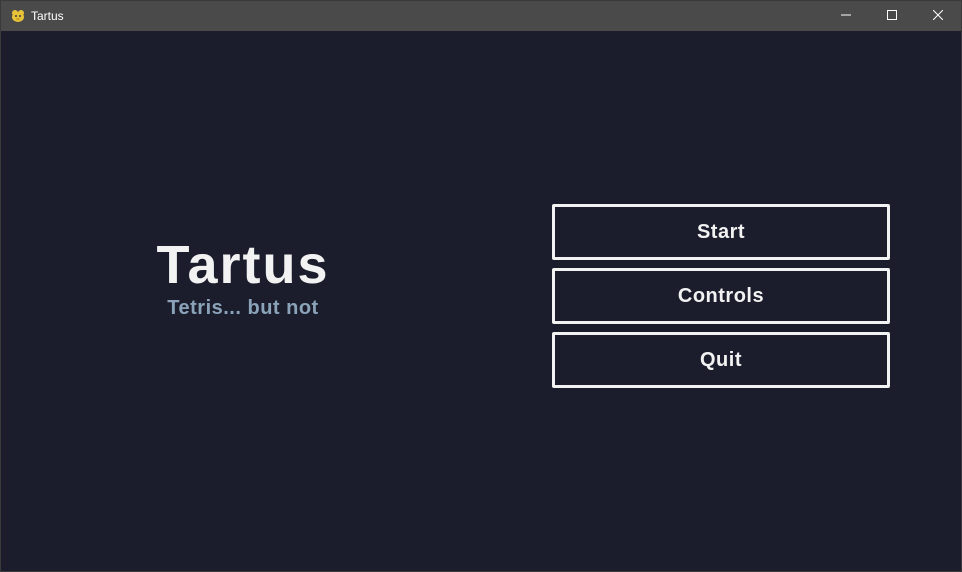  I want to click on window-controls, so click(892, 16).